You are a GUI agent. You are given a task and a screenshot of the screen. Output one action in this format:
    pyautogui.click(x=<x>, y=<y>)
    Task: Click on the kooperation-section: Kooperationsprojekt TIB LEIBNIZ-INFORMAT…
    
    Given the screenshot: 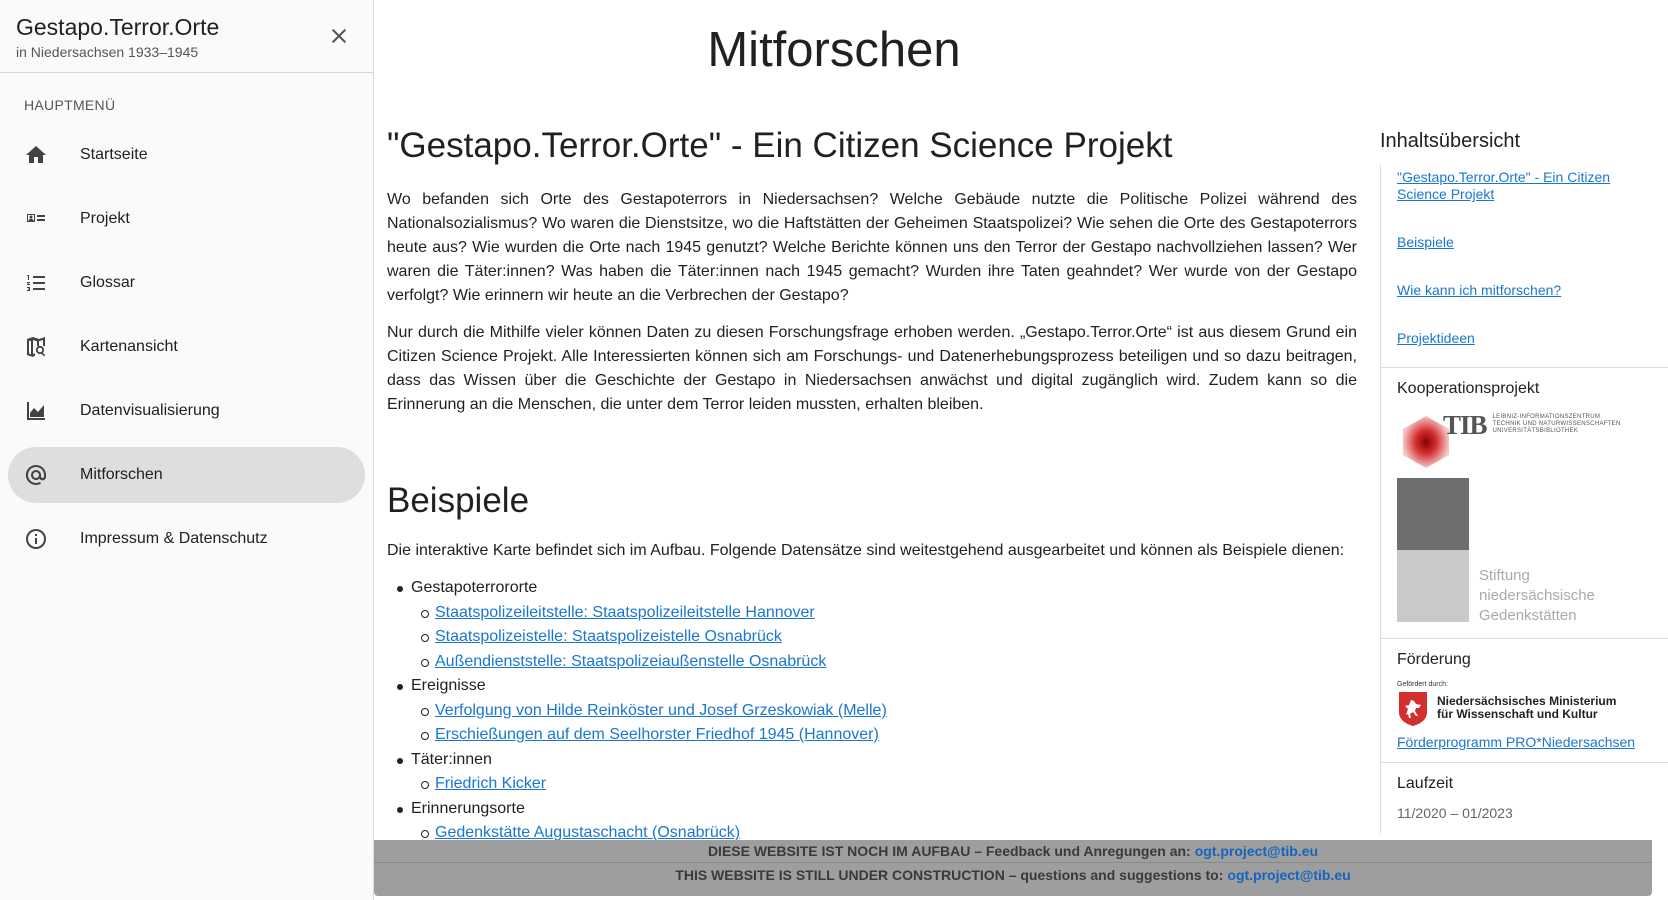 What is the action you would take?
    pyautogui.click(x=1524, y=502)
    